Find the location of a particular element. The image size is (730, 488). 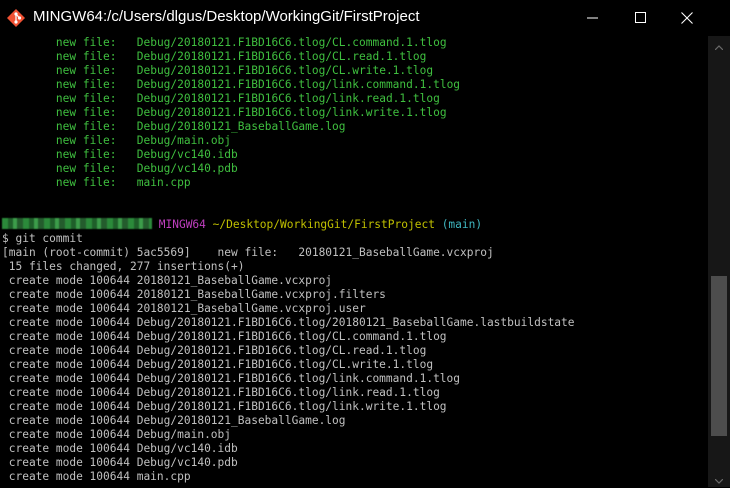

chevron-down-icon is located at coordinates (719, 478).